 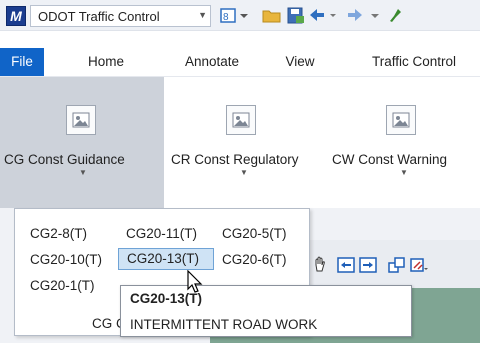 I want to click on ribbon-tabs: File Home Annotate View Traffic Control, so click(x=240, y=62).